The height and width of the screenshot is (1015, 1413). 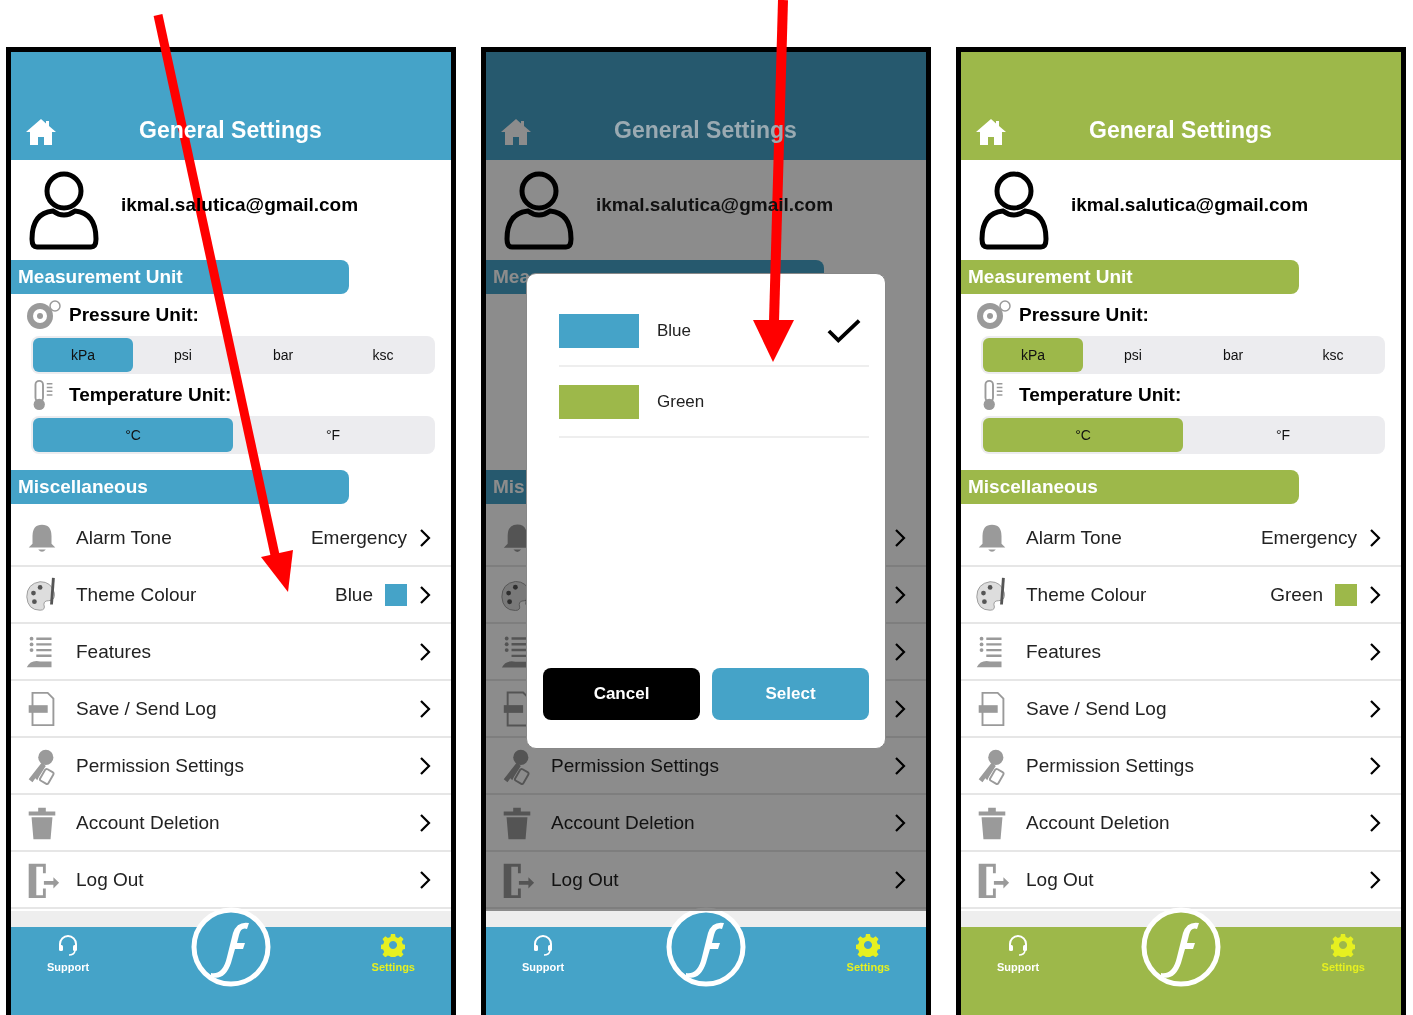 What do you see at coordinates (714, 402) in the screenshot?
I see `colour-option: Green` at bounding box center [714, 402].